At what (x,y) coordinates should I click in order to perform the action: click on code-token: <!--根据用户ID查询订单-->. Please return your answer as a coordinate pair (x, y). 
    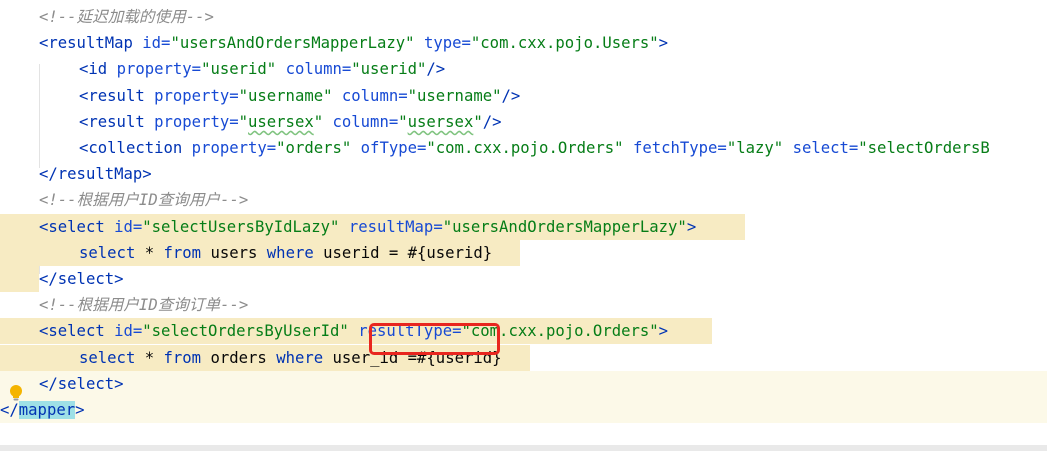
    Looking at the image, I should click on (144, 305).